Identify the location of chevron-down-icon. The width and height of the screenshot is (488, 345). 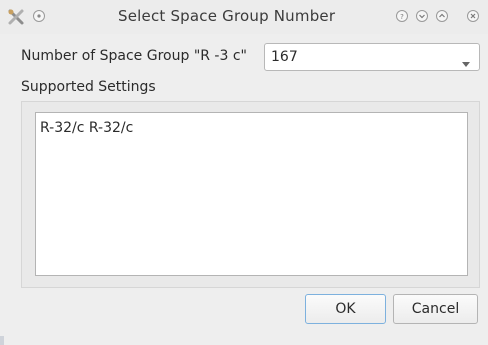
(466, 63).